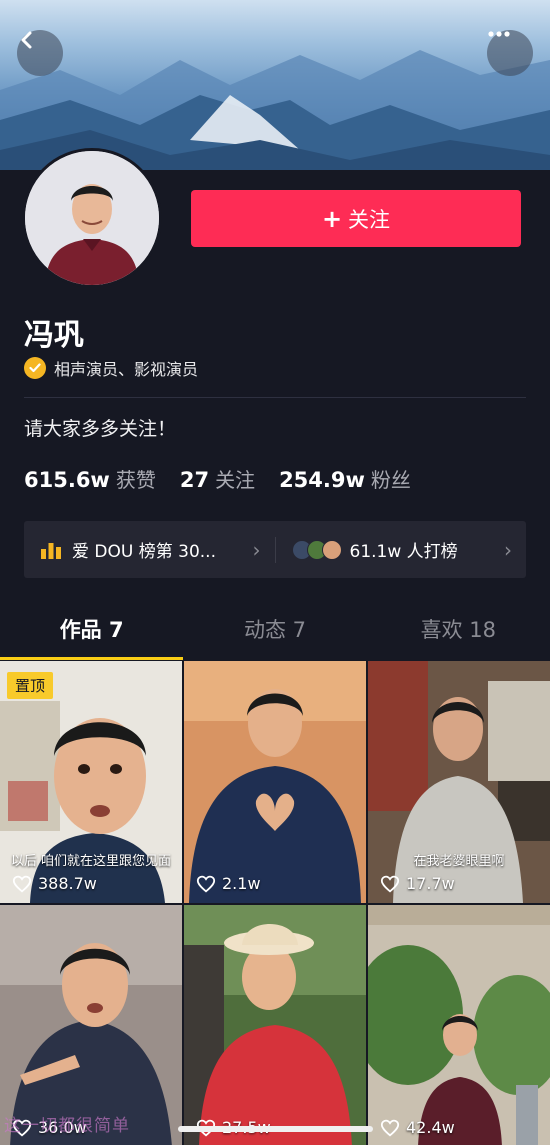 The height and width of the screenshot is (1145, 550). I want to click on stat-value: 615.6w, so click(67, 480).